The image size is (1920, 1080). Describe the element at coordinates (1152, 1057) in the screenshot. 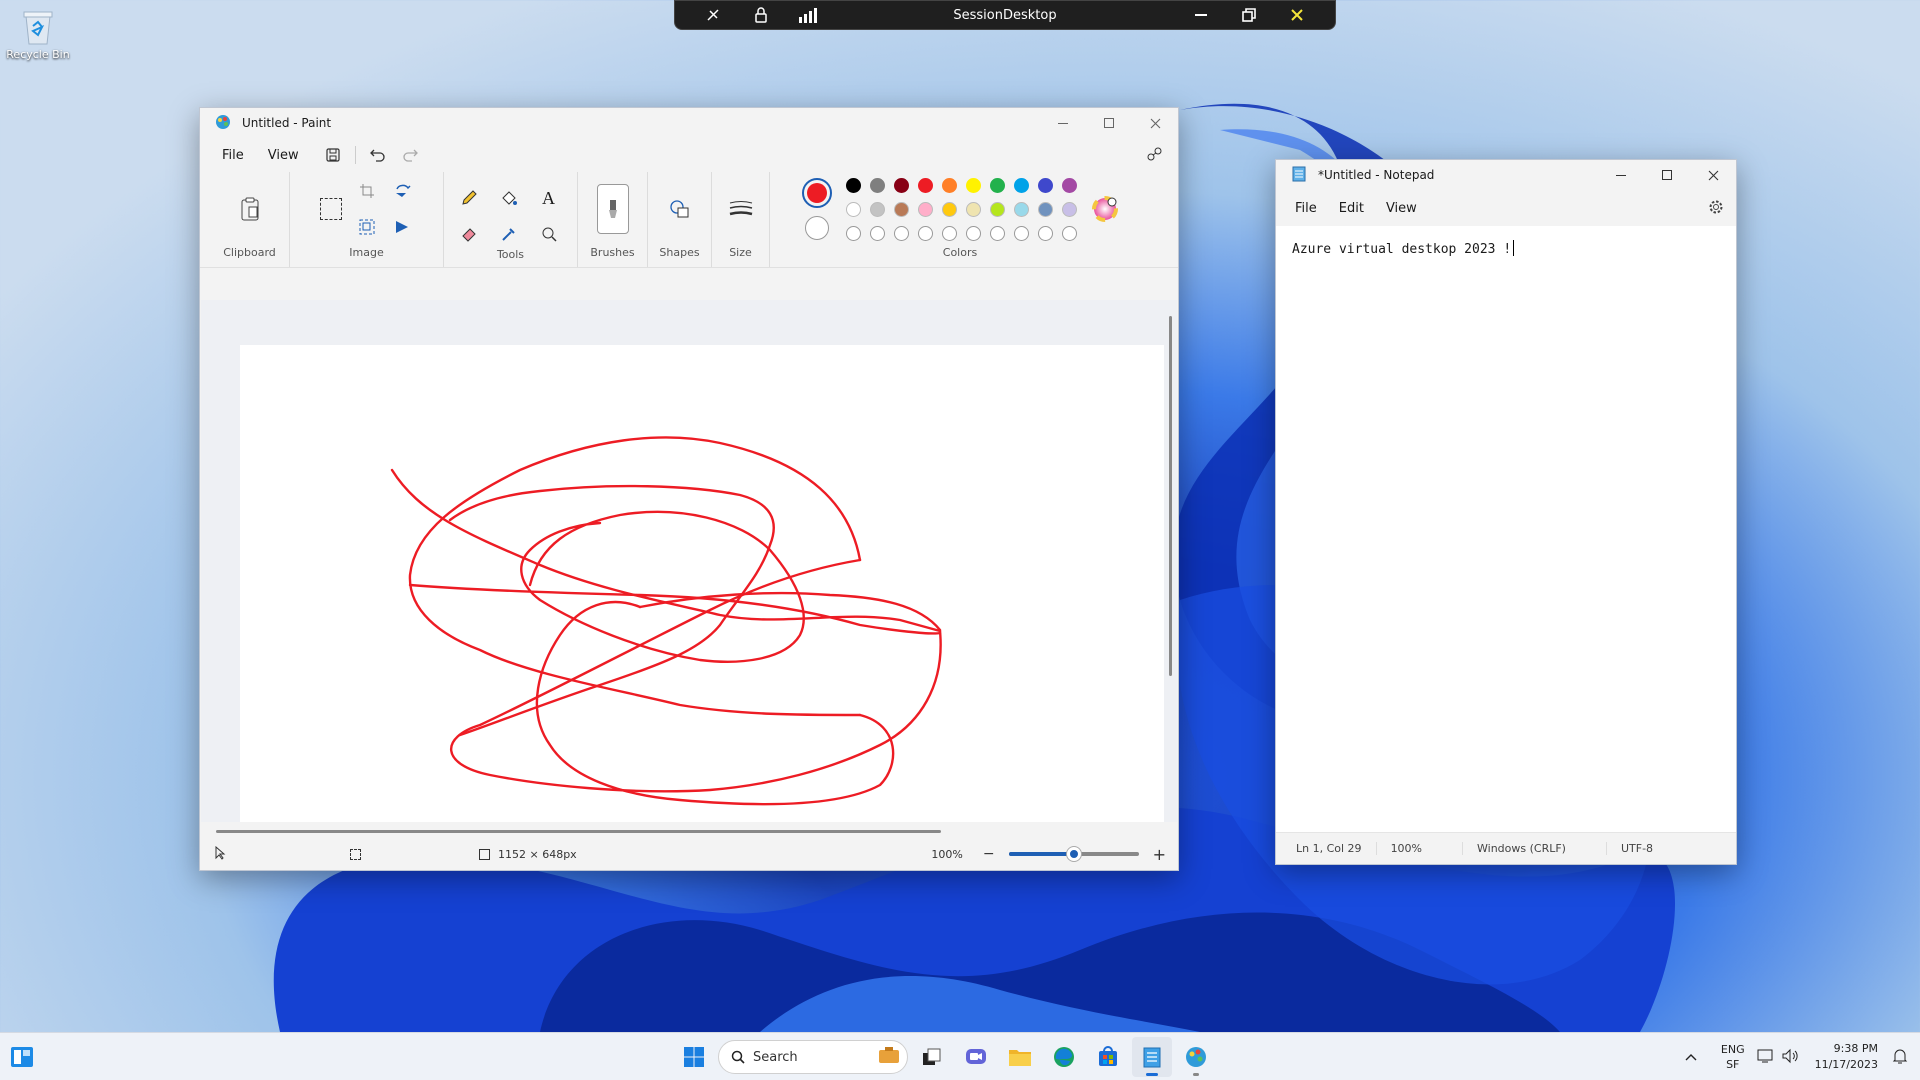

I see `notepad-taskbar-button` at that location.